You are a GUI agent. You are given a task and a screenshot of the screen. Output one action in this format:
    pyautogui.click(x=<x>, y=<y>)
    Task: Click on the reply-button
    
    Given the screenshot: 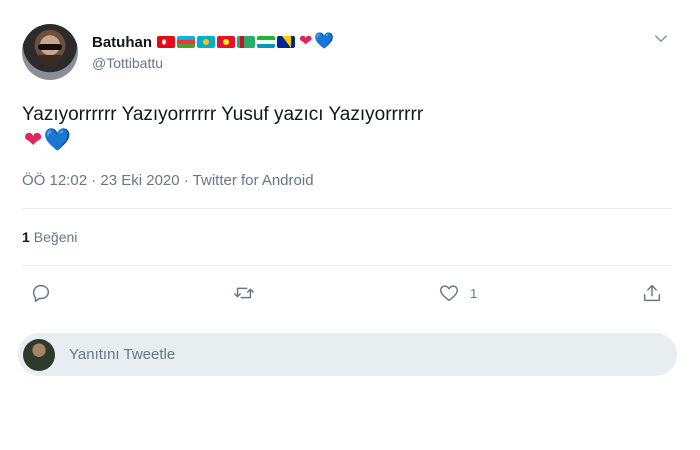 What is the action you would take?
    pyautogui.click(x=41, y=293)
    